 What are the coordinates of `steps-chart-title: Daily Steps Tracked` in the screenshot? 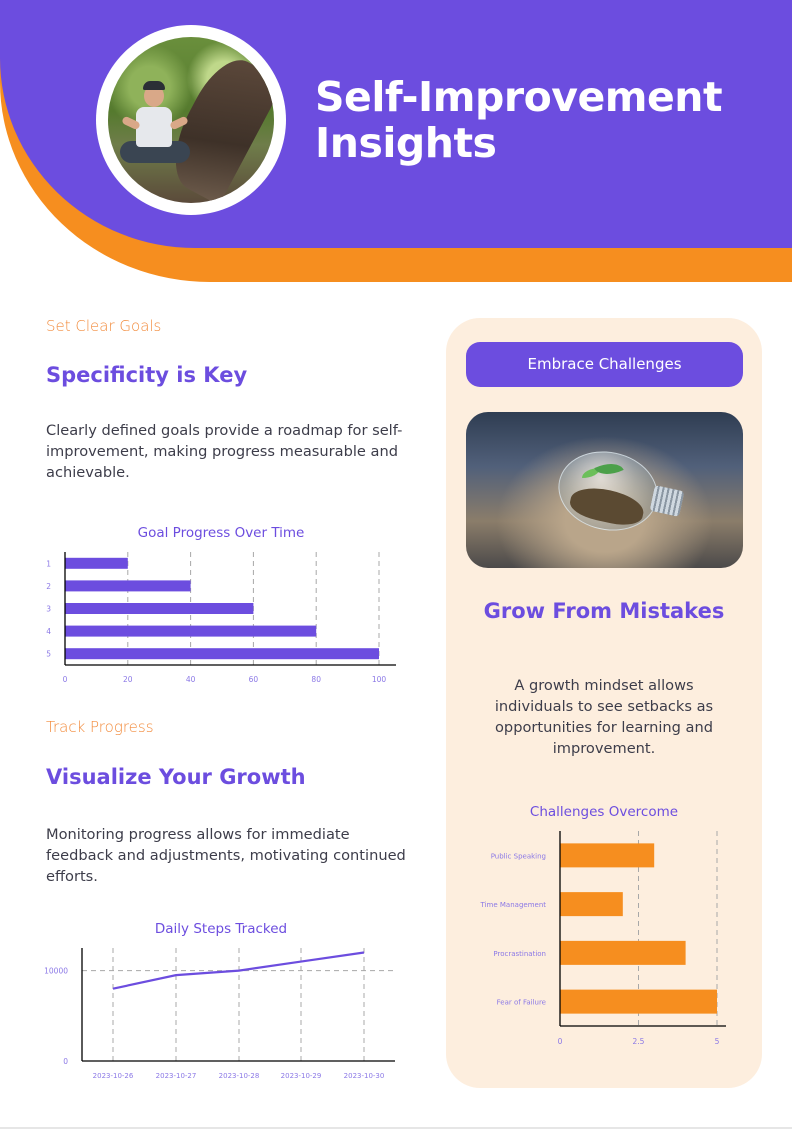 It's located at (221, 929).